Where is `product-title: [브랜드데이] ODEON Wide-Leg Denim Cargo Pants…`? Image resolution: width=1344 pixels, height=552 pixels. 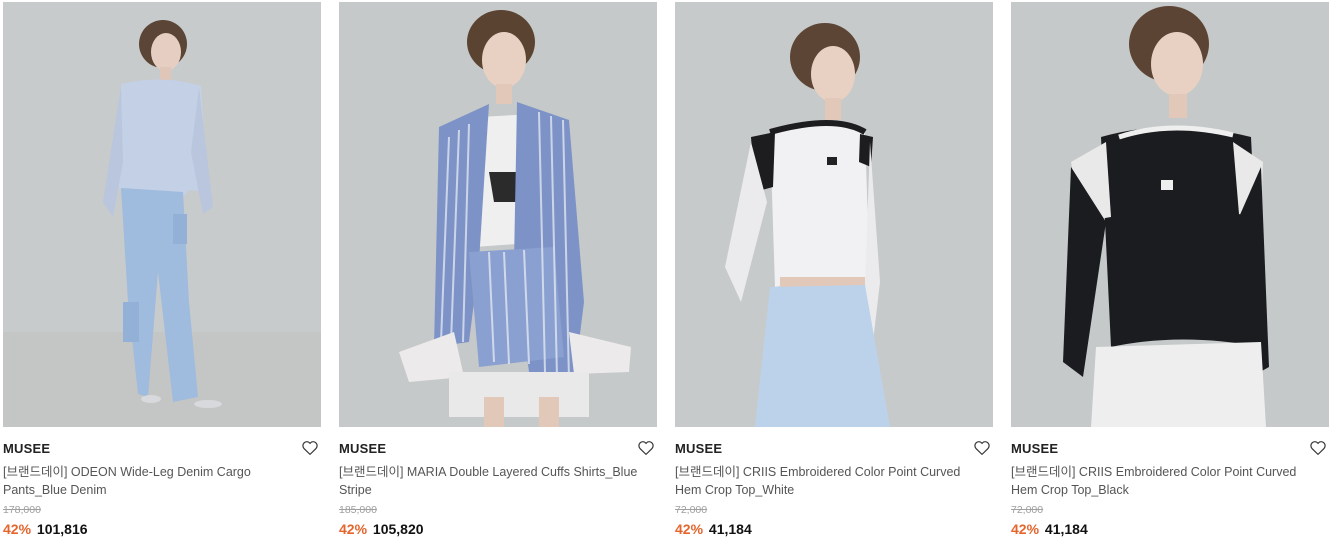
product-title: [브랜드데이] ODEON Wide-Leg Denim Cargo Pants… is located at coordinates (158, 481).